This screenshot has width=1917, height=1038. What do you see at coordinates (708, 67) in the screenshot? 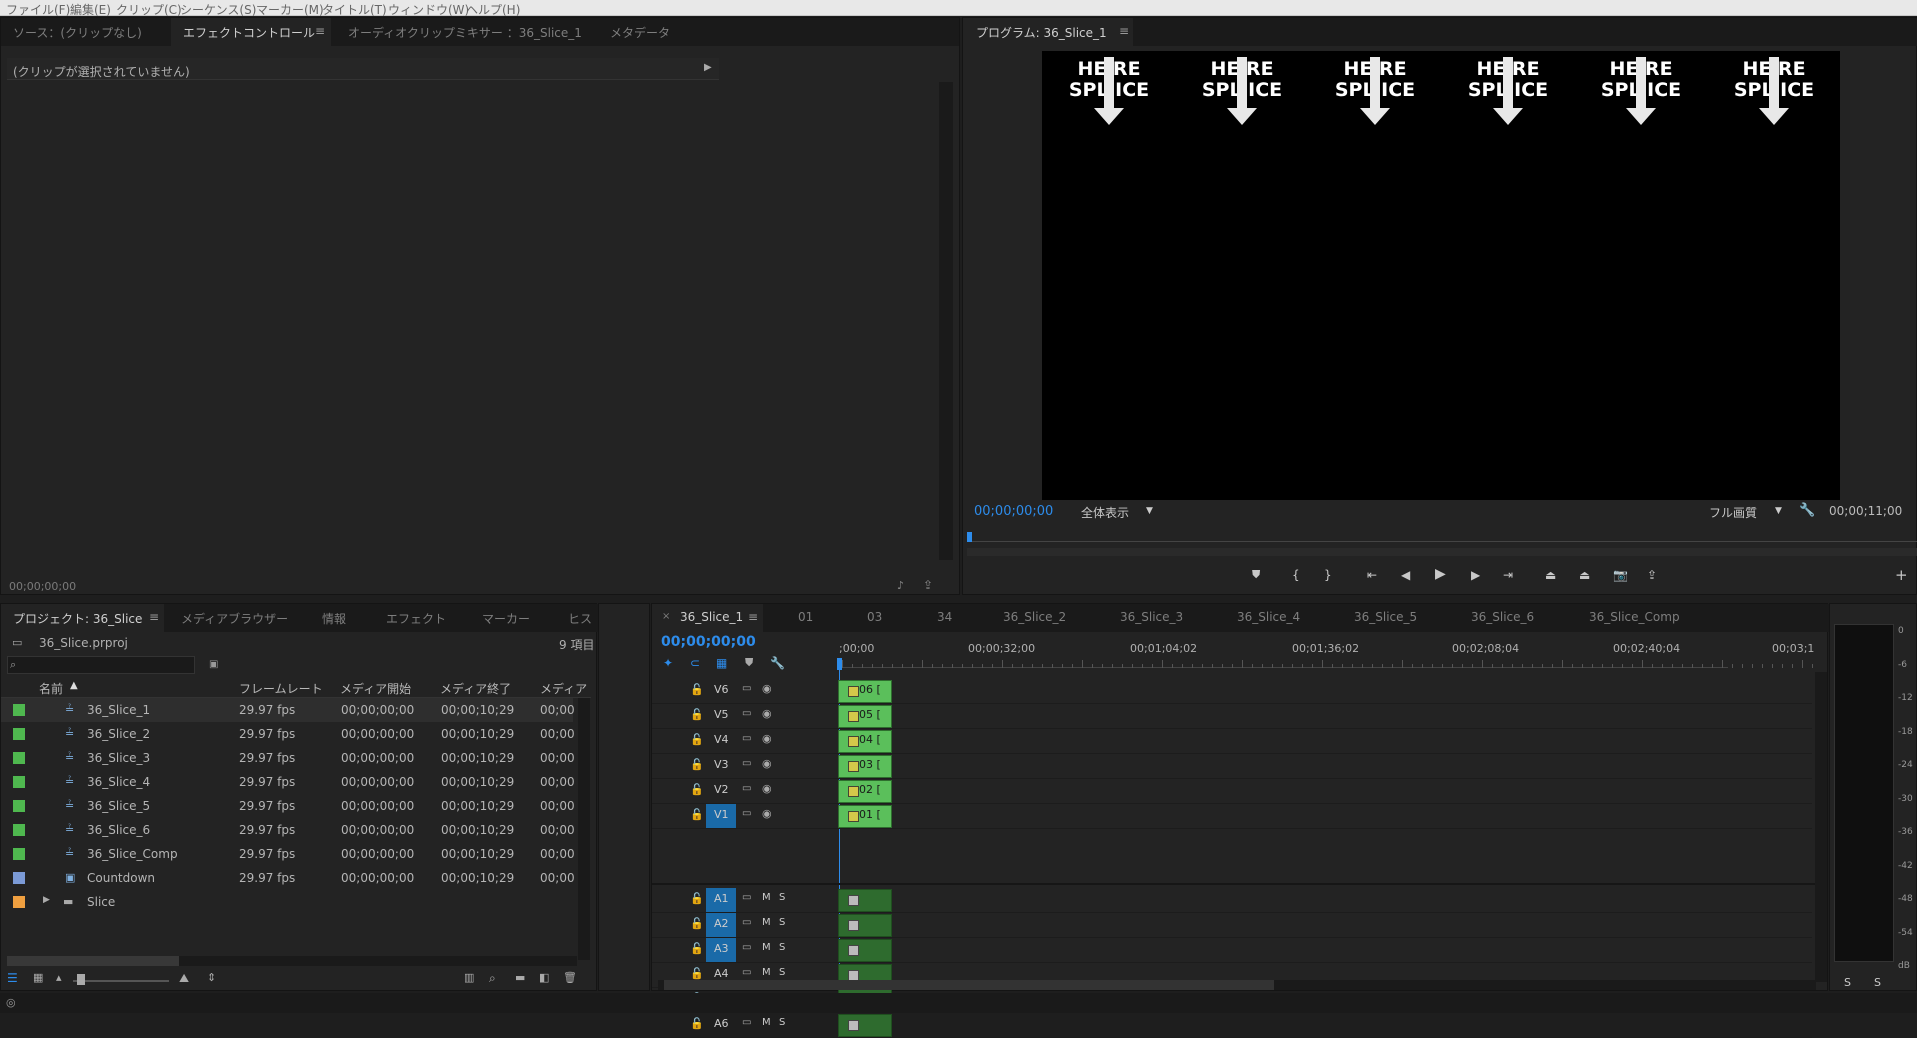
I see `expand-arrow-icon: ▶` at bounding box center [708, 67].